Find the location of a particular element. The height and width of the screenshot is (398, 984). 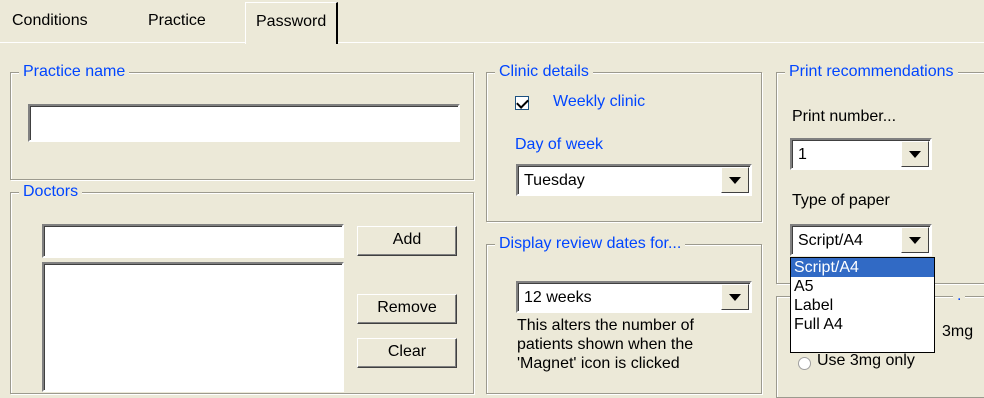

print-number-value: 1 is located at coordinates (802, 154).